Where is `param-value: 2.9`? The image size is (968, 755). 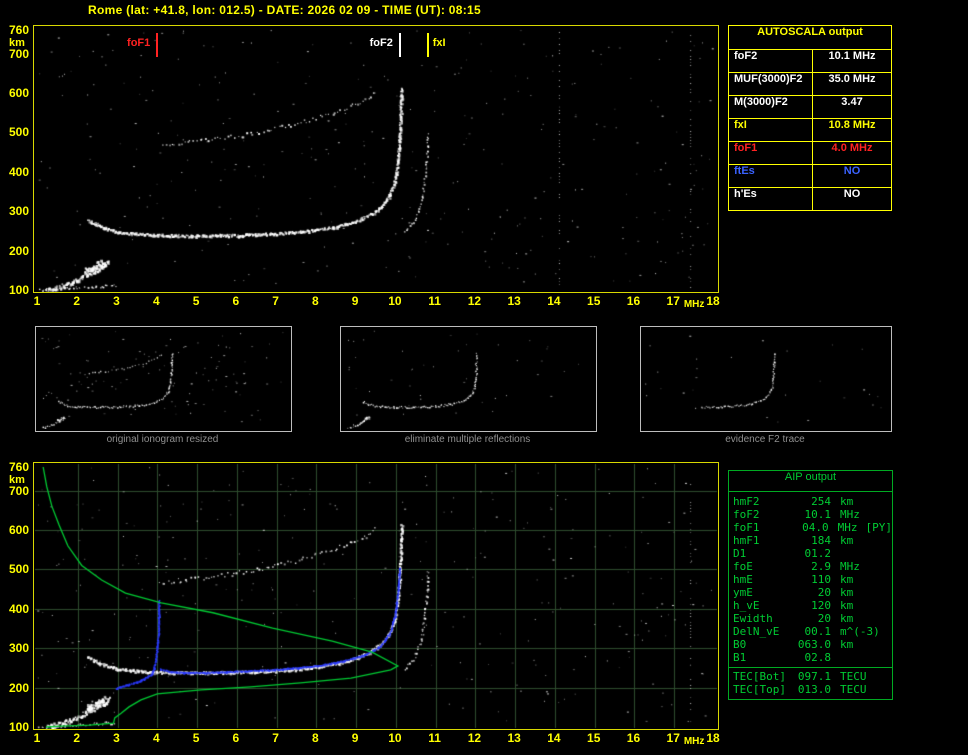 param-value: 2.9 is located at coordinates (821, 566).